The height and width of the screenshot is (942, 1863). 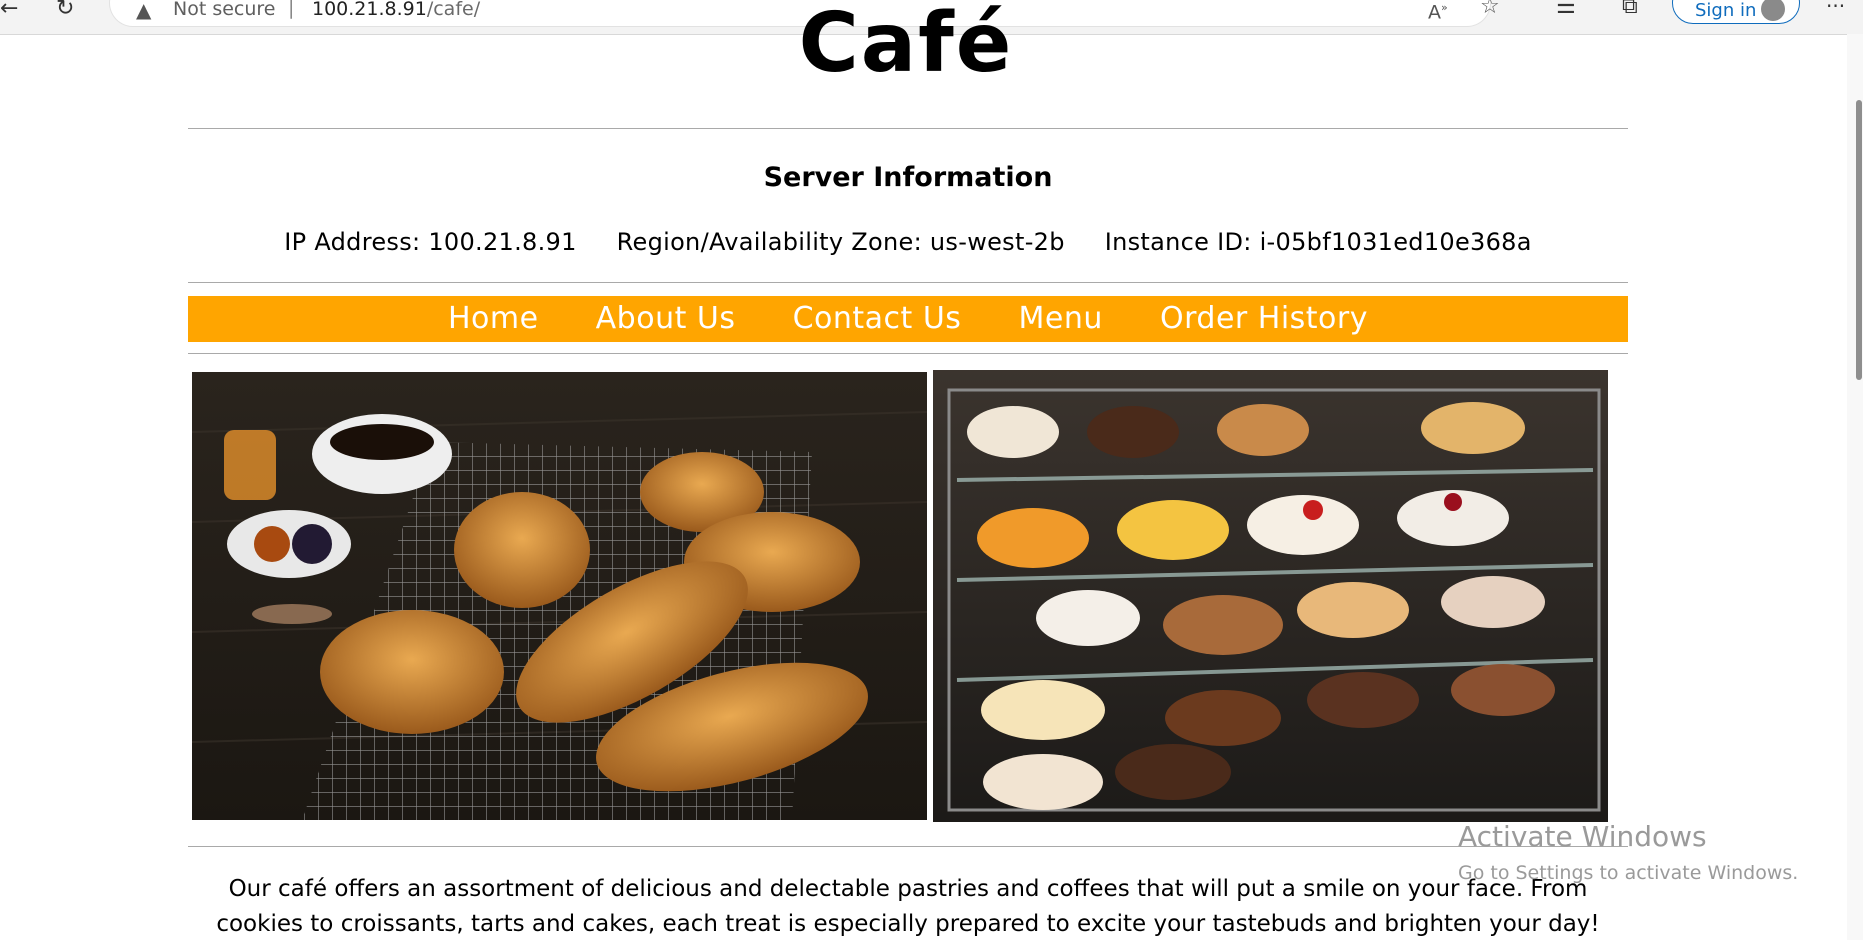 I want to click on nav-order-history: Order History, so click(x=1264, y=319).